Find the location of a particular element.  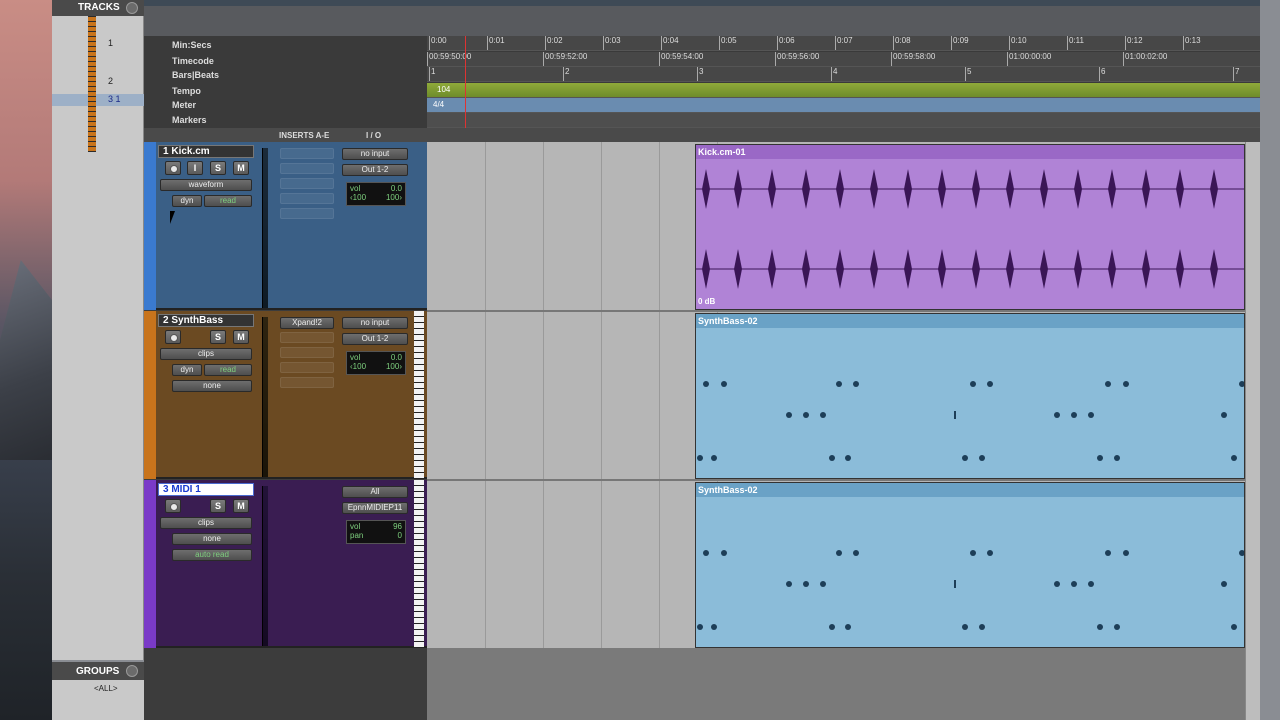

midi-clip-midi1: SynthBass-02 is located at coordinates (970, 565).